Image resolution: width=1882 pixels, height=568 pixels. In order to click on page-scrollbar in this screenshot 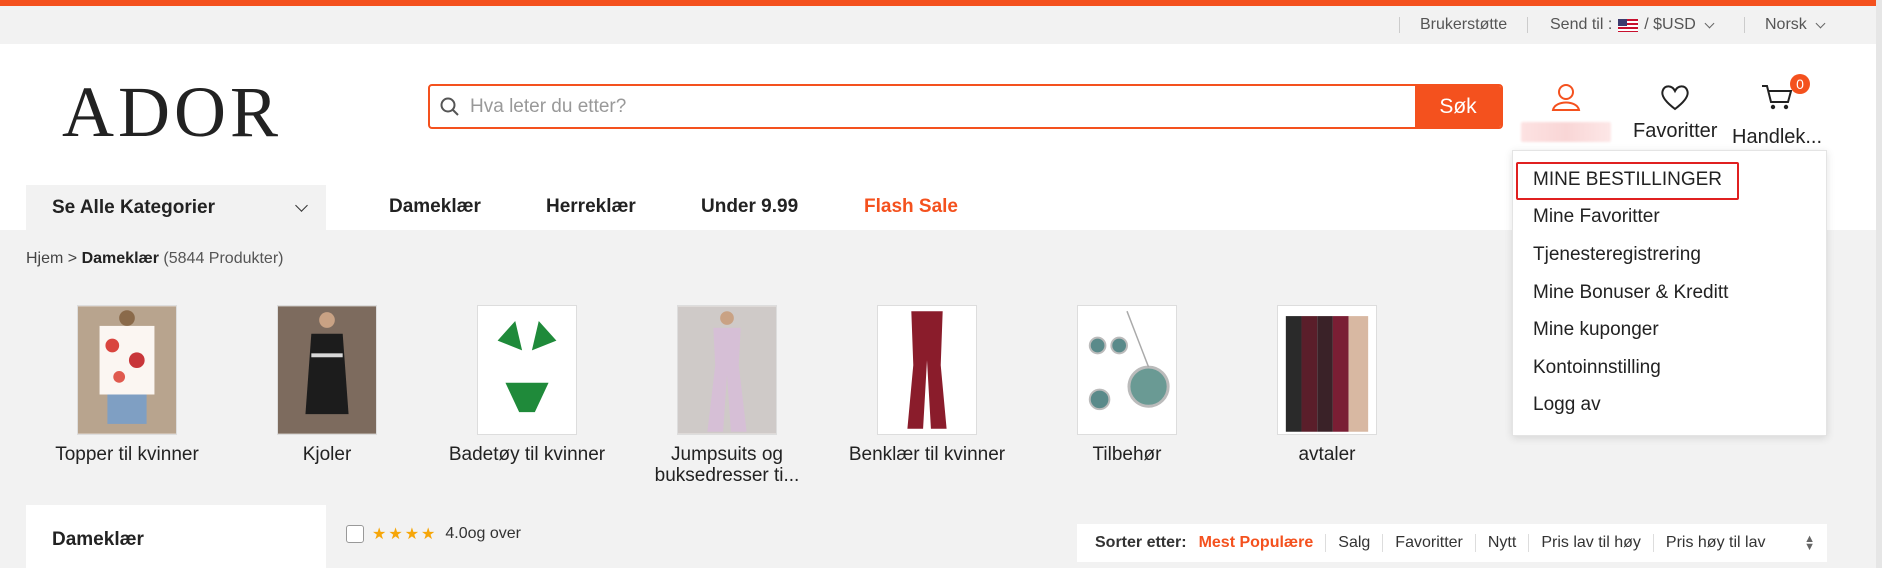, I will do `click(1879, 284)`.